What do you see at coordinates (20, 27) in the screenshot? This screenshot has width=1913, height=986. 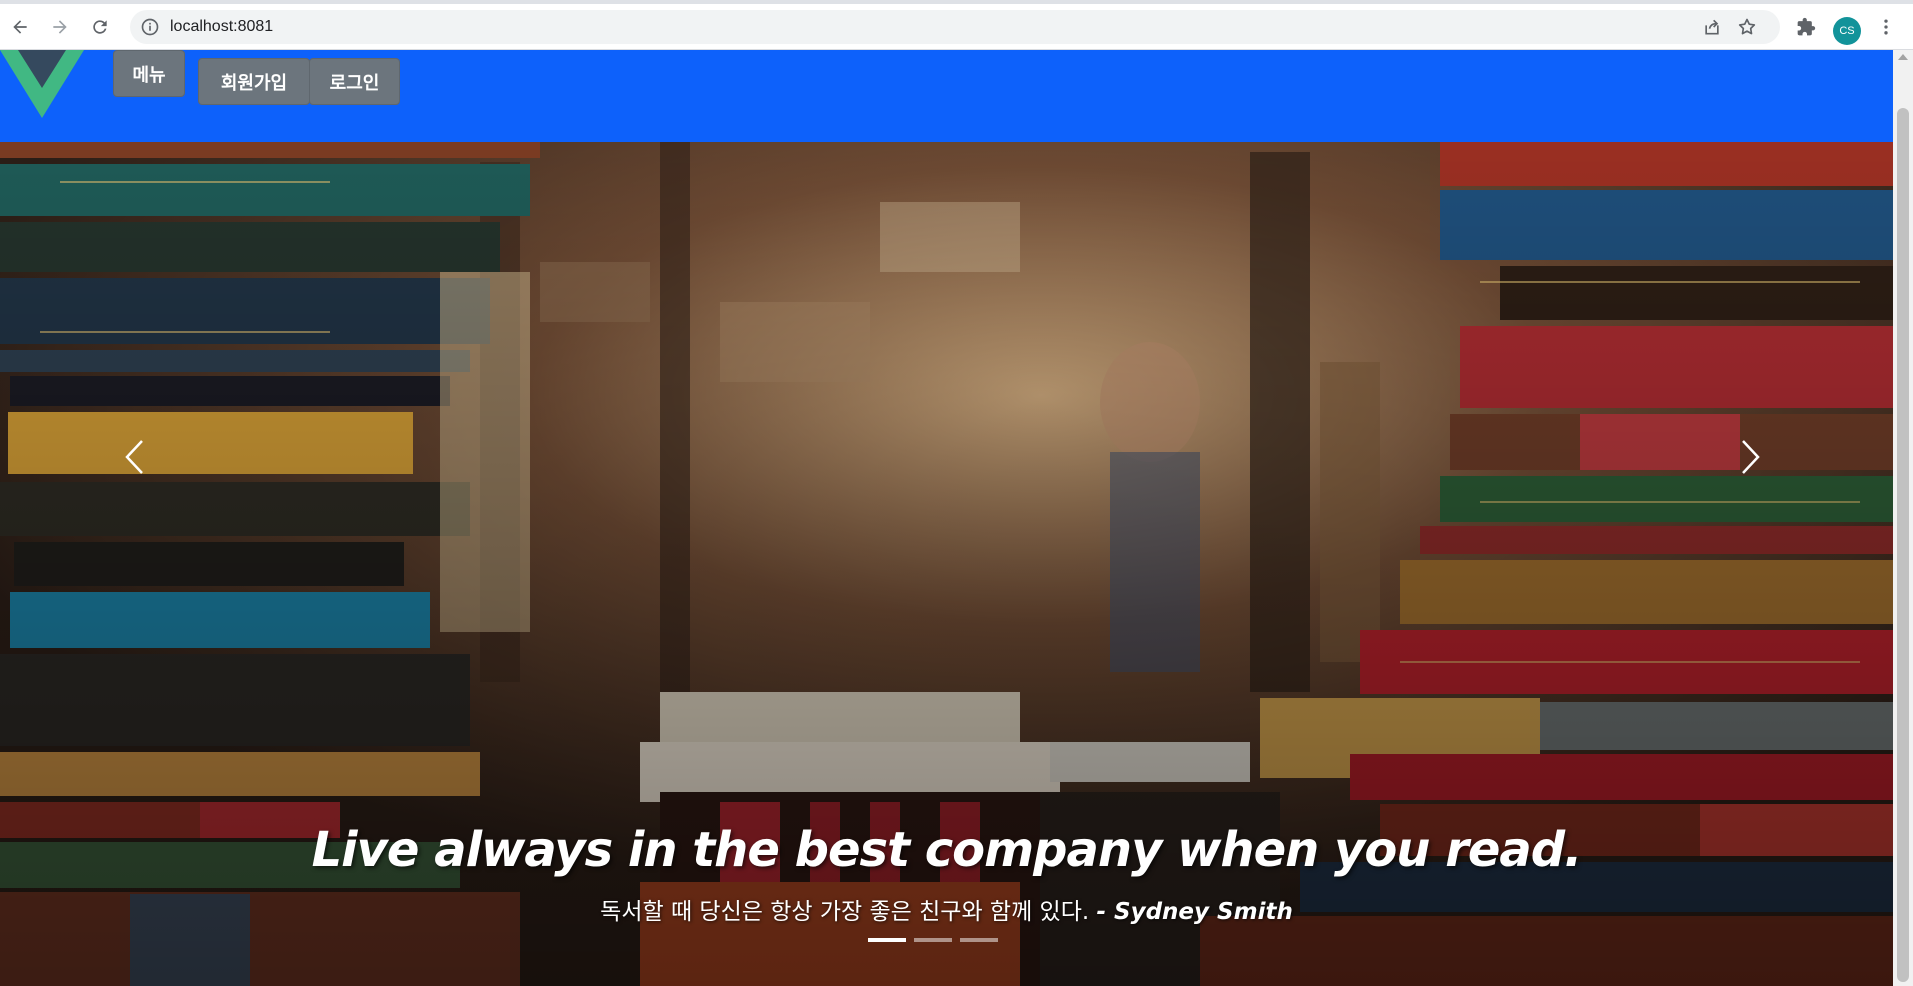 I see `back-arrow-icon` at bounding box center [20, 27].